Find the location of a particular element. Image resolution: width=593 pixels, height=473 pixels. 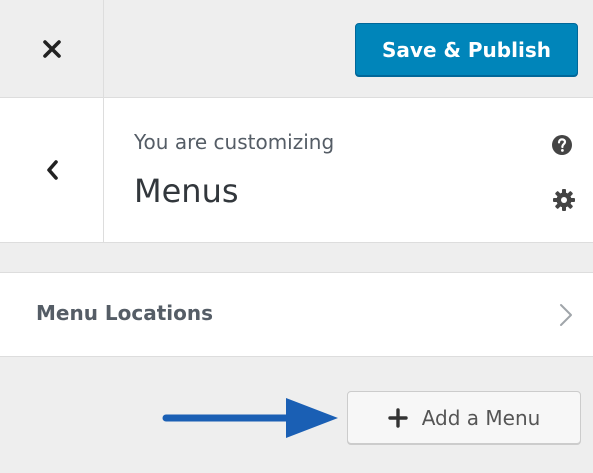

add-menu-label: Add a Menu is located at coordinates (481, 417).